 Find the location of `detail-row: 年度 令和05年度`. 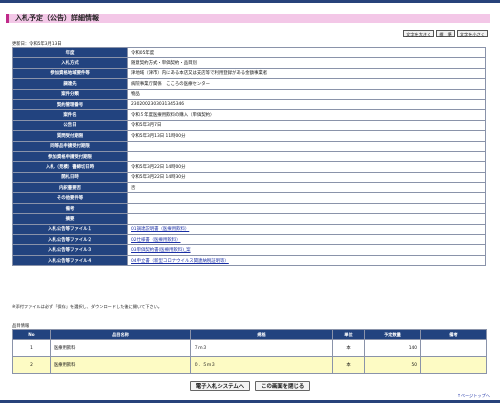

detail-row: 年度 令和05年度 is located at coordinates (249, 52).